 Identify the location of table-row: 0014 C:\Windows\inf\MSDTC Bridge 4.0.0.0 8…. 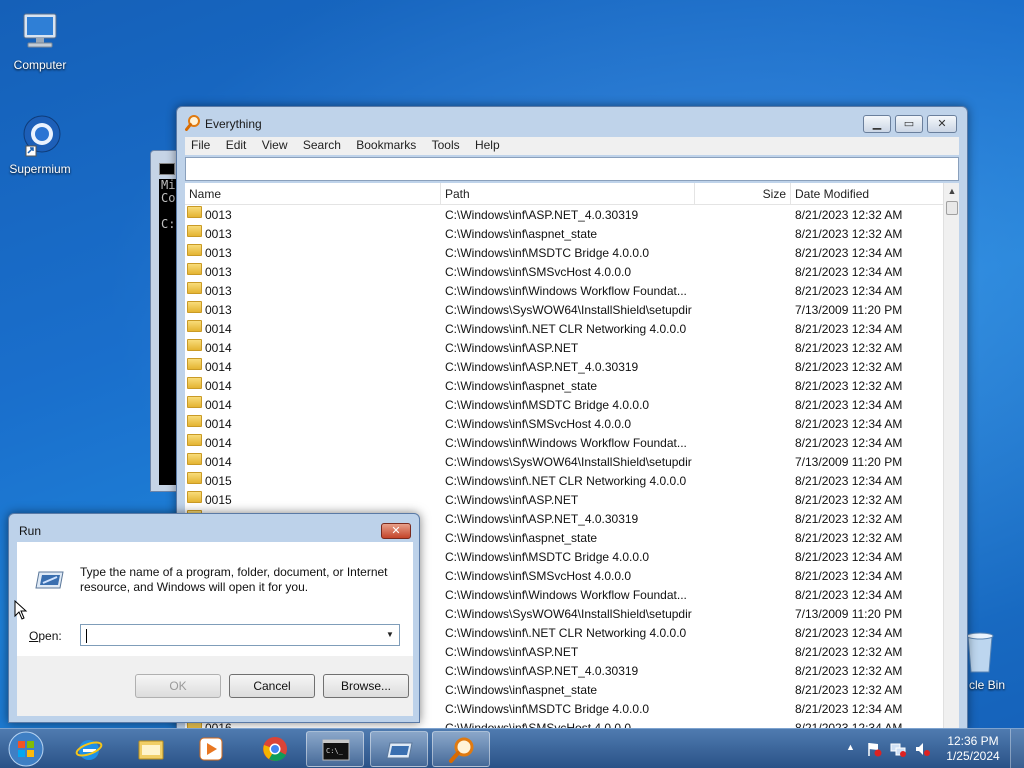
(564, 405).